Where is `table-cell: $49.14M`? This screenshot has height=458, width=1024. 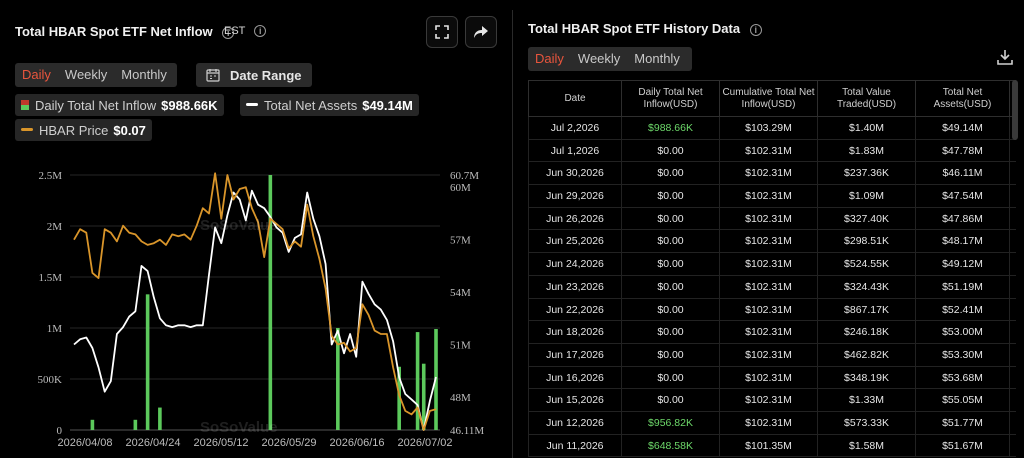
table-cell: $49.14M is located at coordinates (963, 128).